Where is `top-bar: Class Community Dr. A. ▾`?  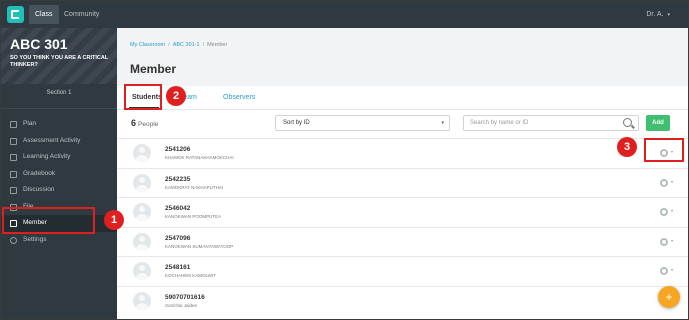
top-bar: Class Community Dr. A. ▾ is located at coordinates (344, 14).